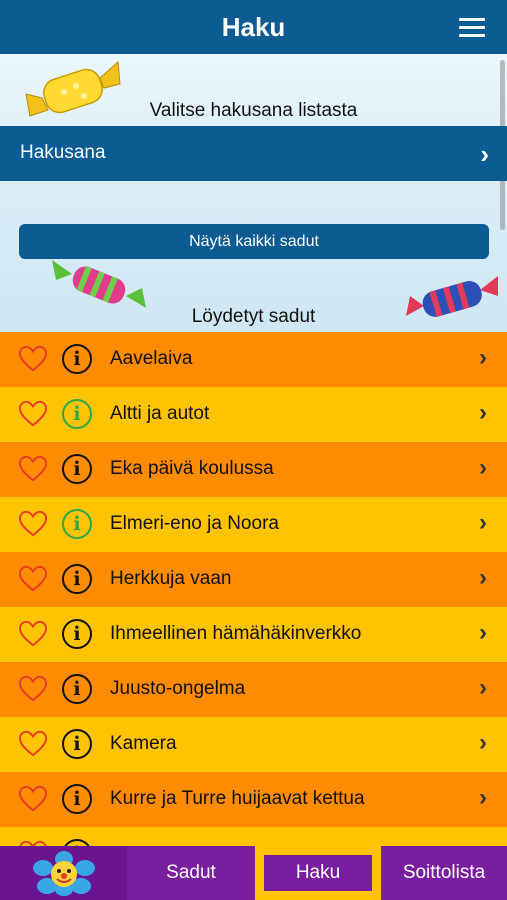 This screenshot has height=900, width=507. Describe the element at coordinates (444, 873) in the screenshot. I see `tab-soittolista: Soittolista` at that location.